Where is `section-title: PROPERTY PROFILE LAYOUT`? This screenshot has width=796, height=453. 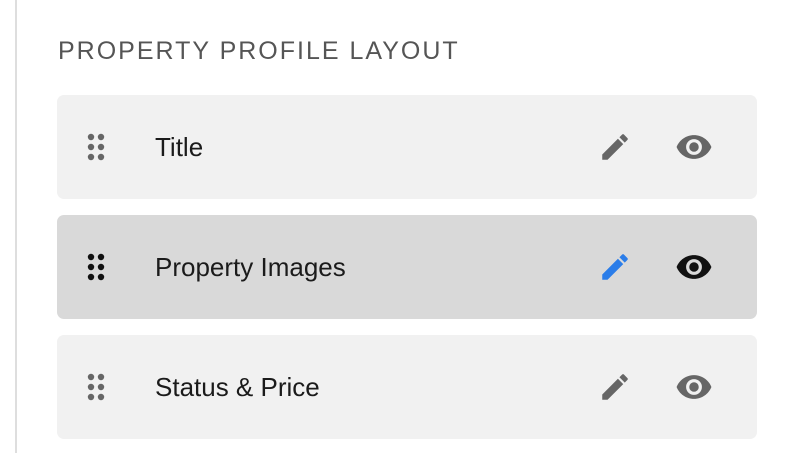
section-title: PROPERTY PROFILE LAYOUT is located at coordinates (259, 51).